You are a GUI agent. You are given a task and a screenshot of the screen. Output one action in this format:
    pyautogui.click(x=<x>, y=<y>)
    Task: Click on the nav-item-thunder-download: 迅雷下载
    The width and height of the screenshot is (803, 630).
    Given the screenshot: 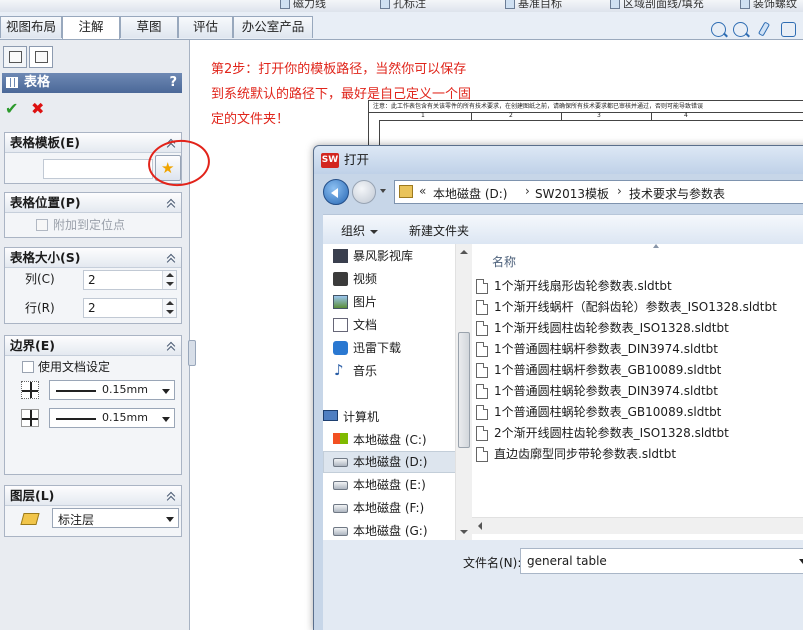 What is the action you would take?
    pyautogui.click(x=367, y=348)
    